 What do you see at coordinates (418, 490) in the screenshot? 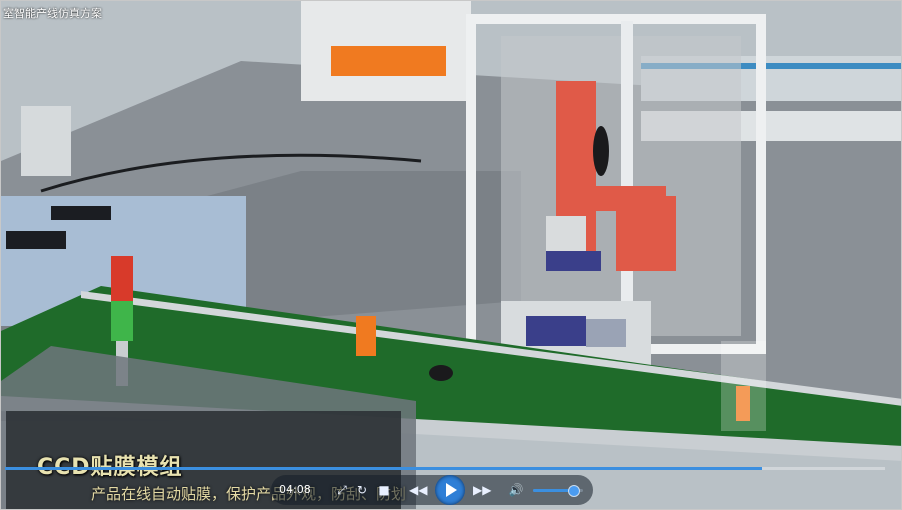
I see `rewind-icon: ◀◀` at bounding box center [418, 490].